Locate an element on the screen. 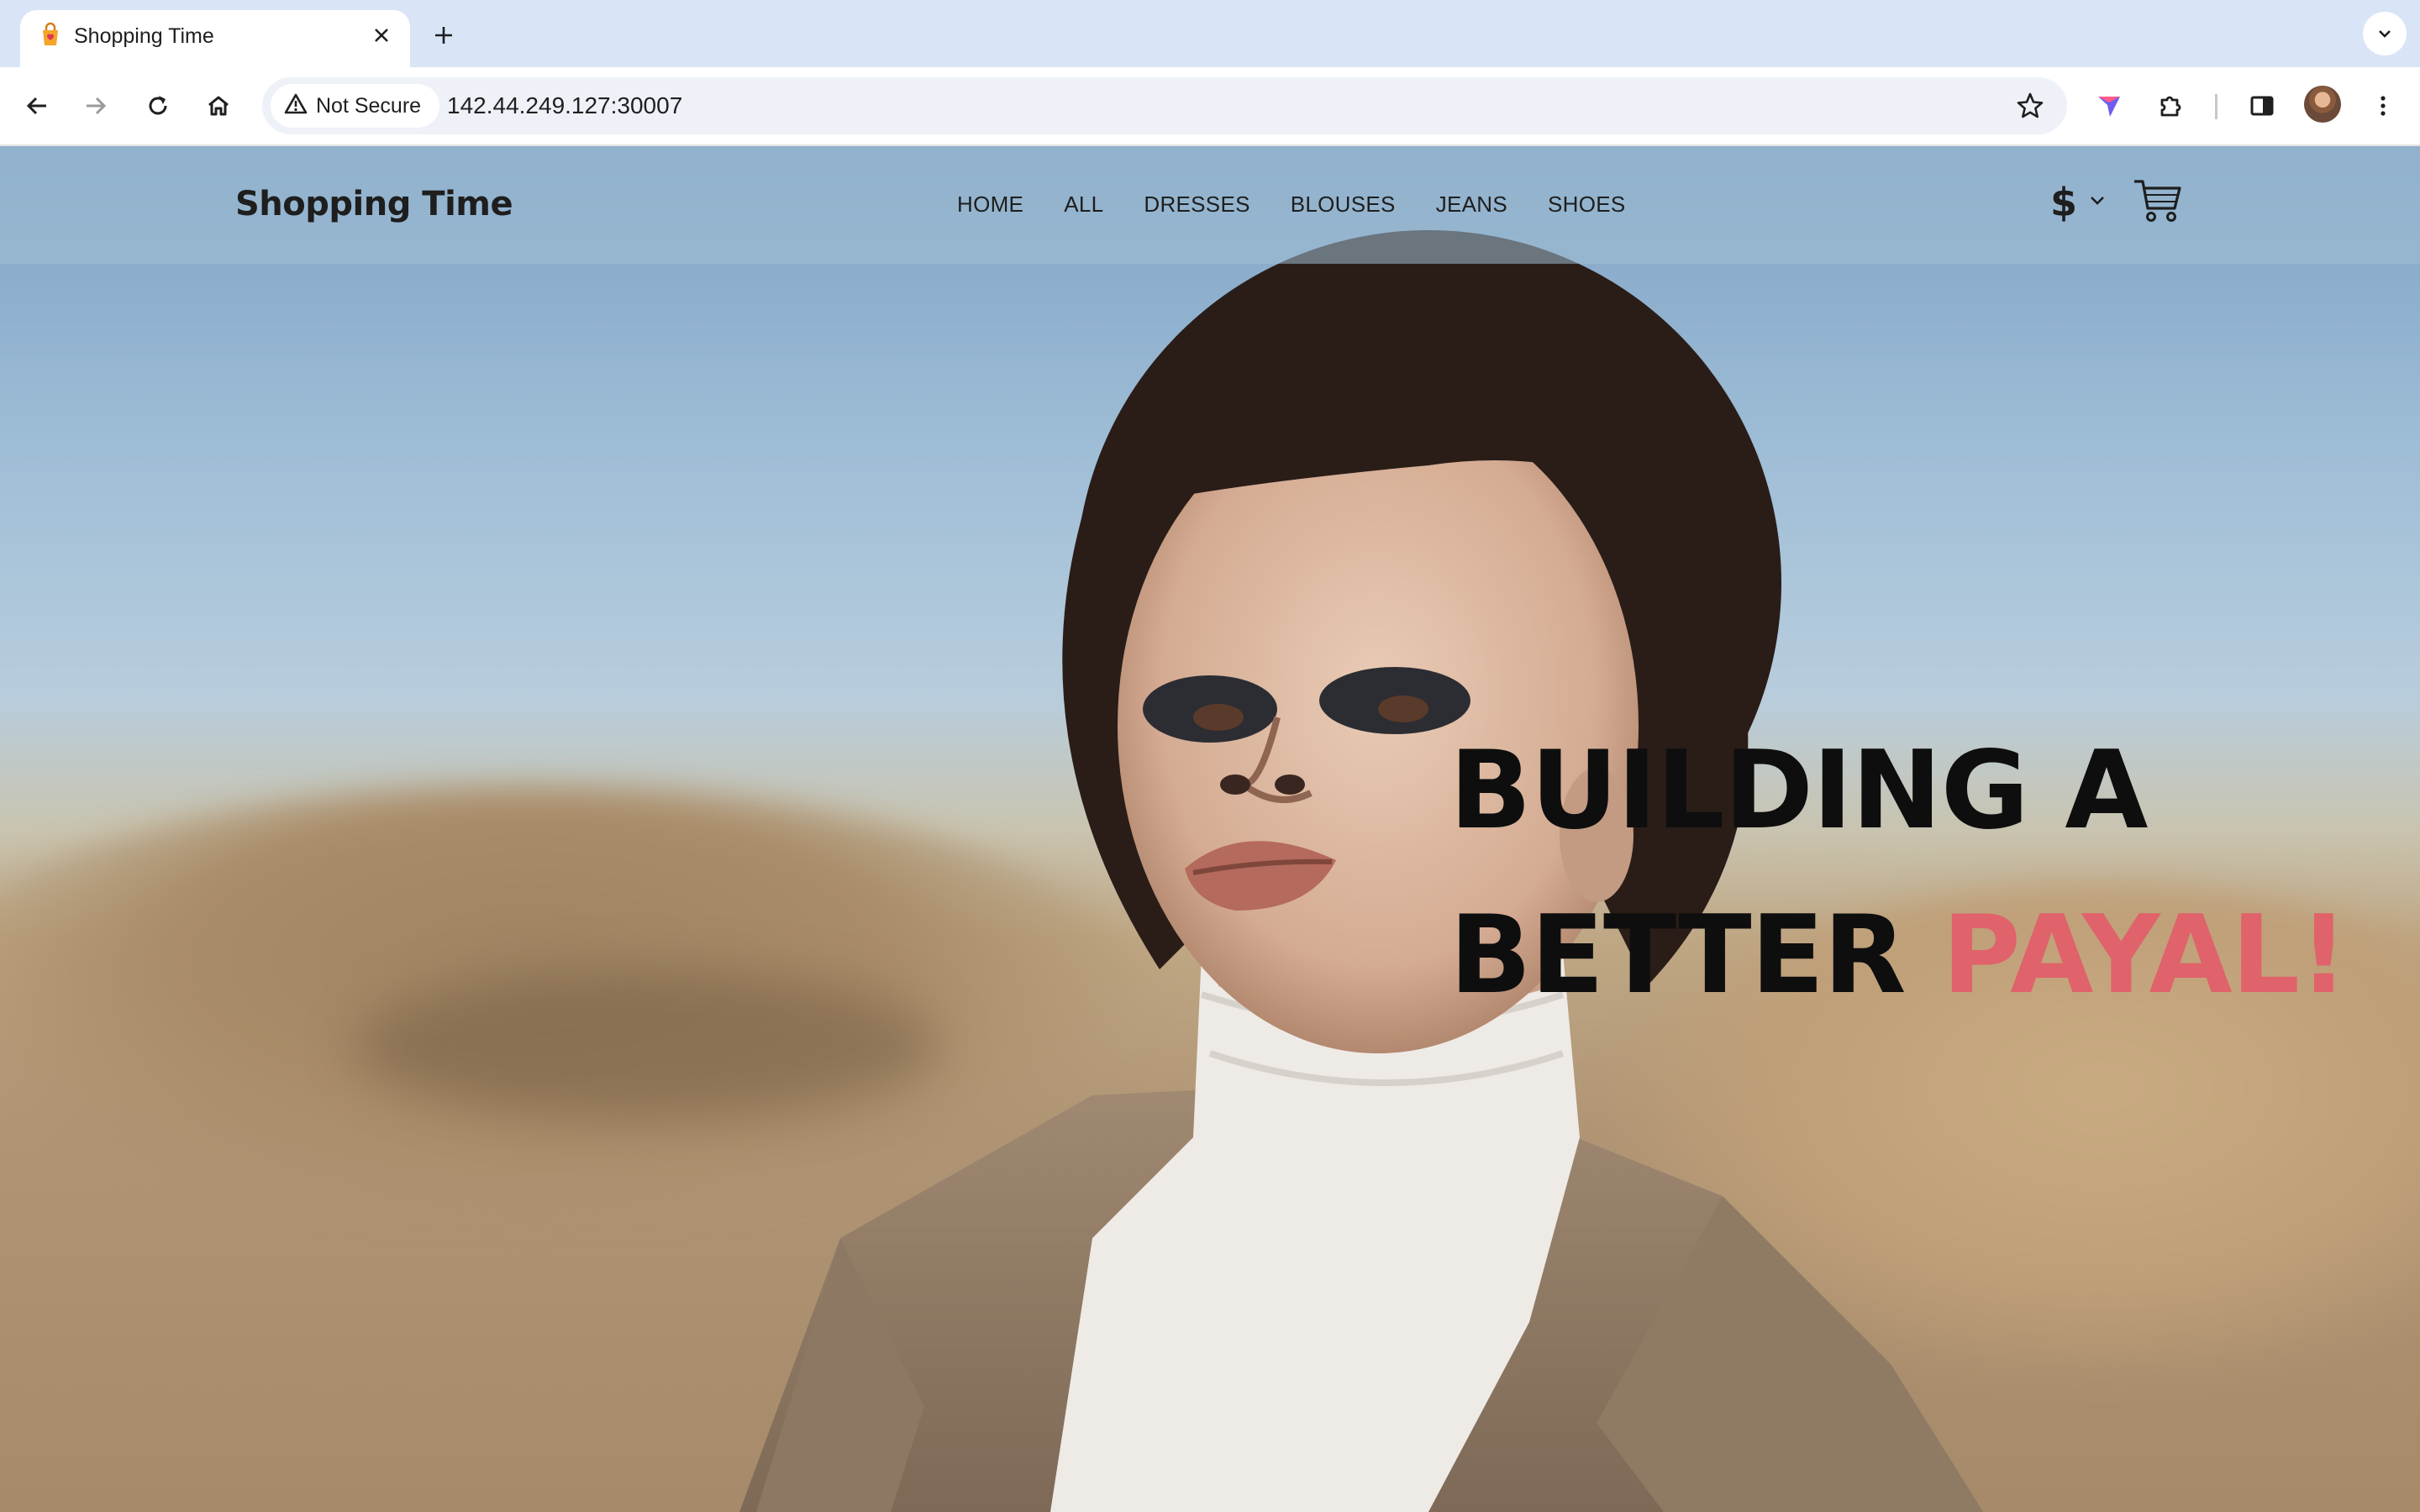 Image resolution: width=2420 pixels, height=1512 pixels. new-tab-icon is located at coordinates (443, 35).